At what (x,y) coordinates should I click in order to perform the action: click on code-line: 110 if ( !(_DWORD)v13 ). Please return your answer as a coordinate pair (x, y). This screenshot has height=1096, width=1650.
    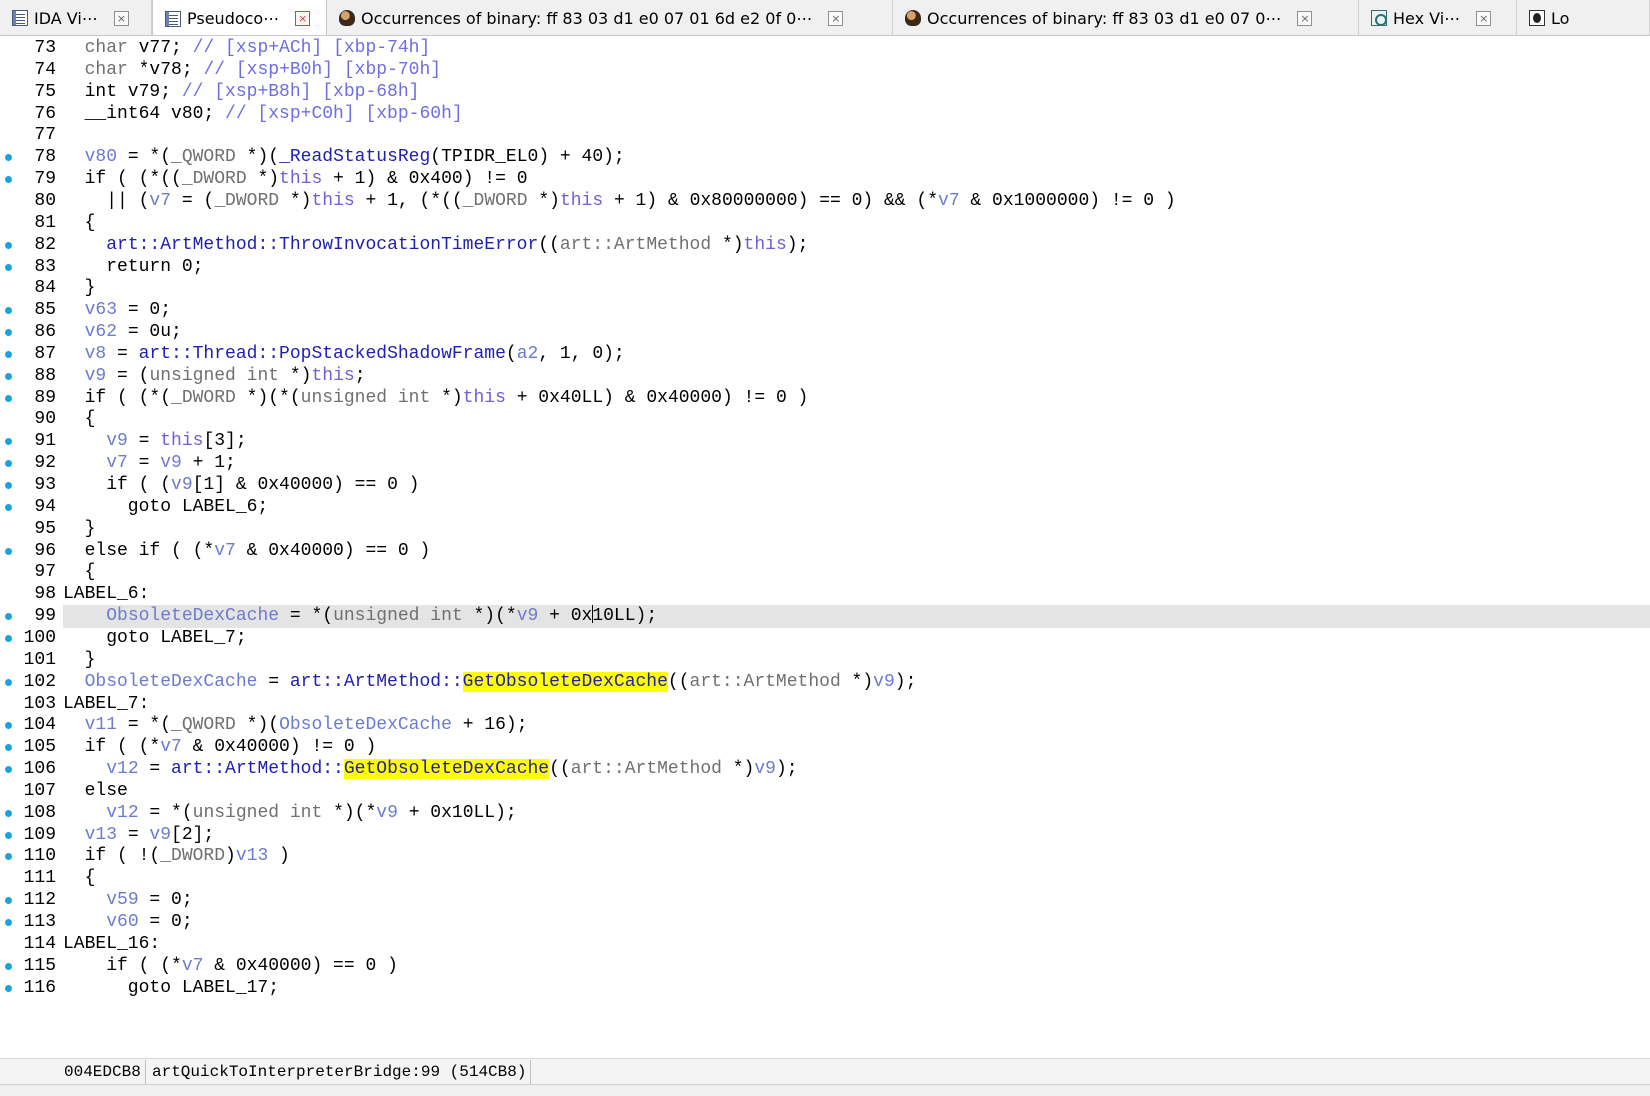
    Looking at the image, I should click on (825, 856).